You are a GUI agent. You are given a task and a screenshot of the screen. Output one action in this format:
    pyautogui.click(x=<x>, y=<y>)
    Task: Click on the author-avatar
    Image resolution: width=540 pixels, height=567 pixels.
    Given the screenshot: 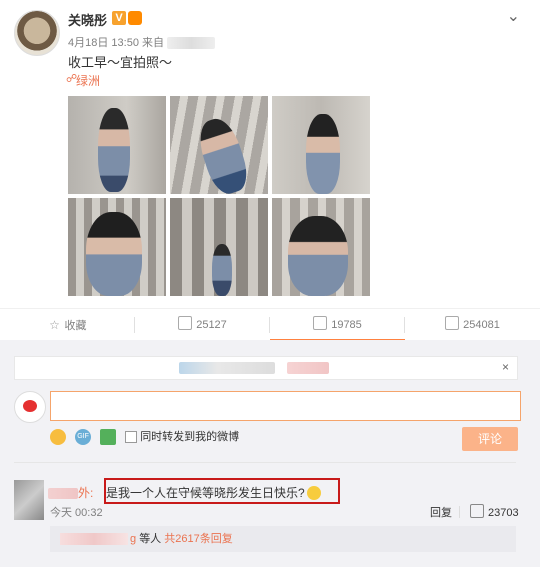 What is the action you would take?
    pyautogui.click(x=37, y=33)
    